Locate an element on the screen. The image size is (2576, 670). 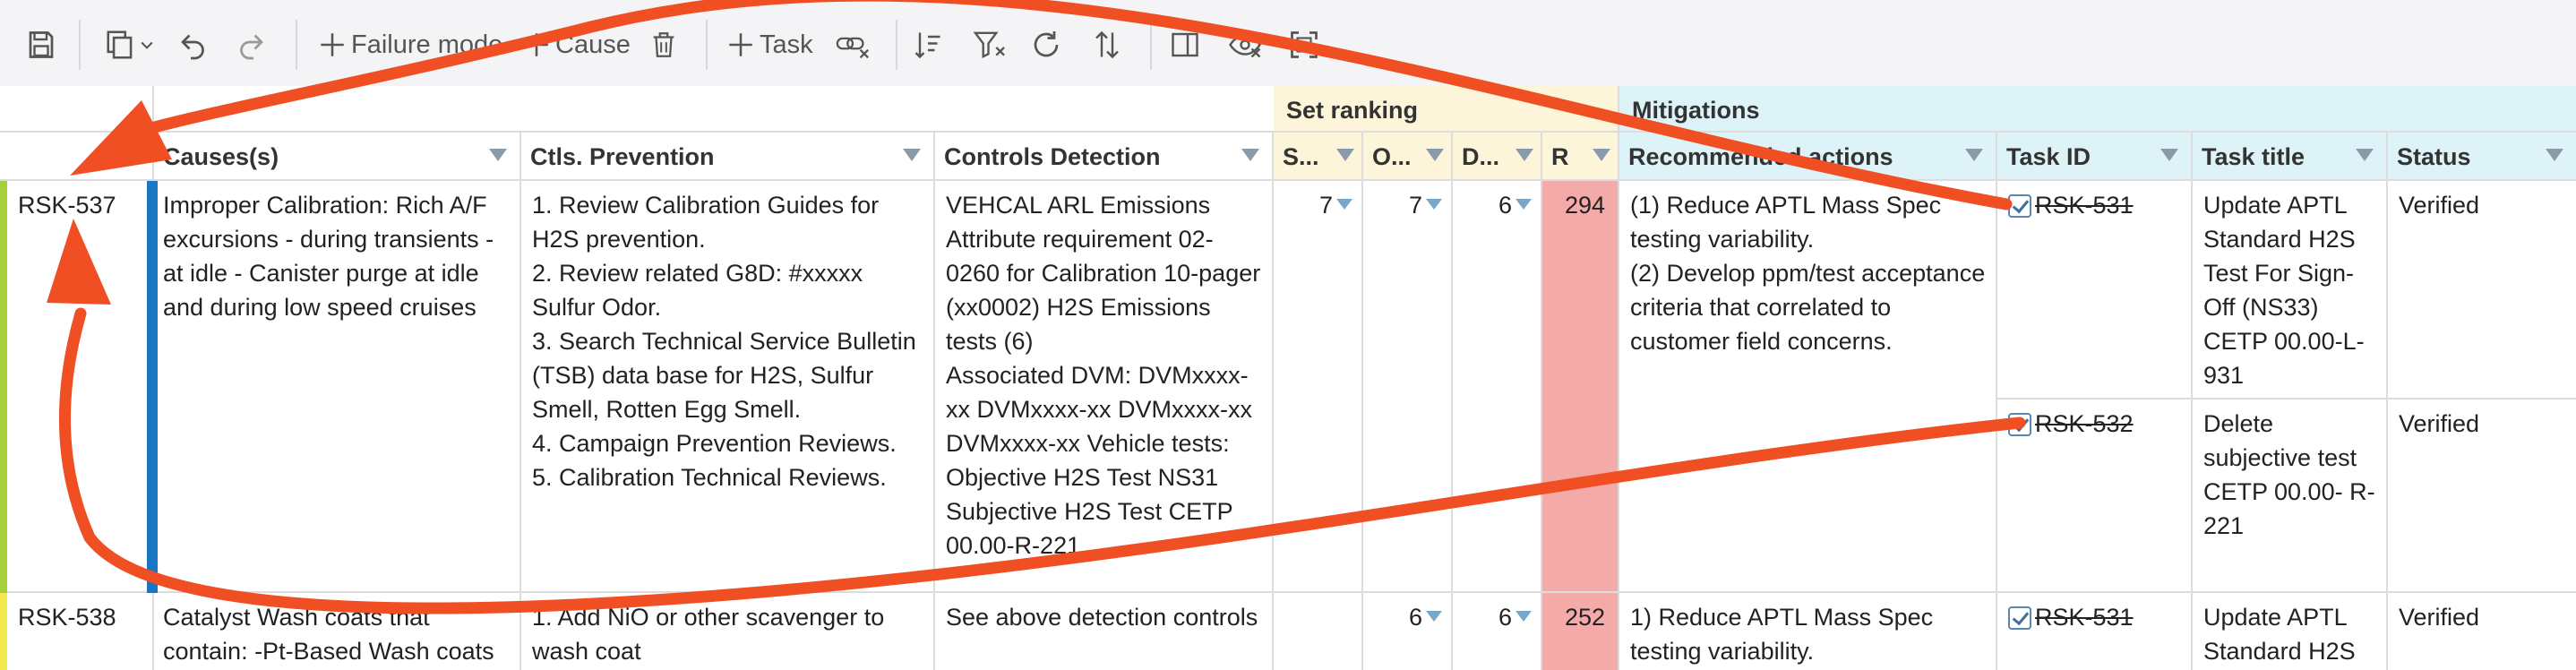
fullscreen-button is located at coordinates (1304, 44).